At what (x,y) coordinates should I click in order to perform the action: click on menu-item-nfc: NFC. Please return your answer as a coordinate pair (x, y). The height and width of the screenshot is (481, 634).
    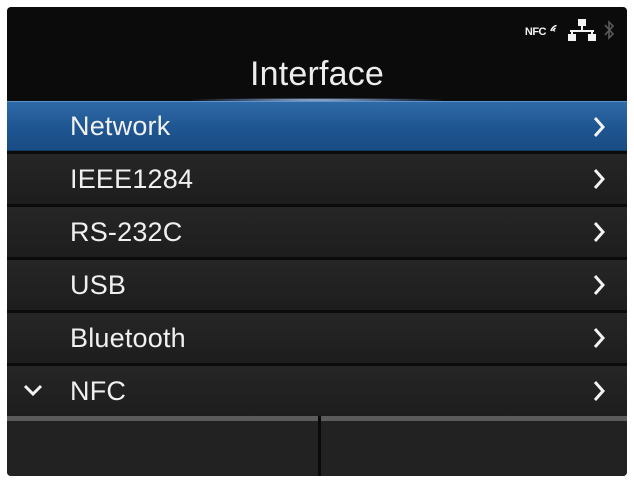
    Looking at the image, I should click on (317, 391).